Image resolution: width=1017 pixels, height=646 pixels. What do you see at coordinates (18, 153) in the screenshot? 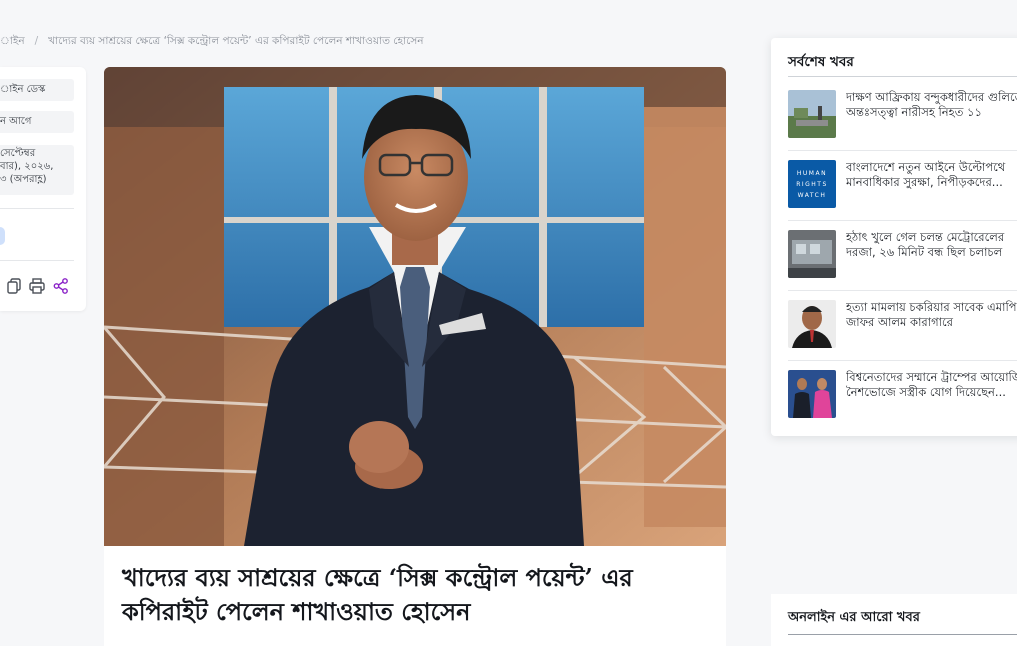
I see `publish-date-line1: সেপ্টেম্বর` at bounding box center [18, 153].